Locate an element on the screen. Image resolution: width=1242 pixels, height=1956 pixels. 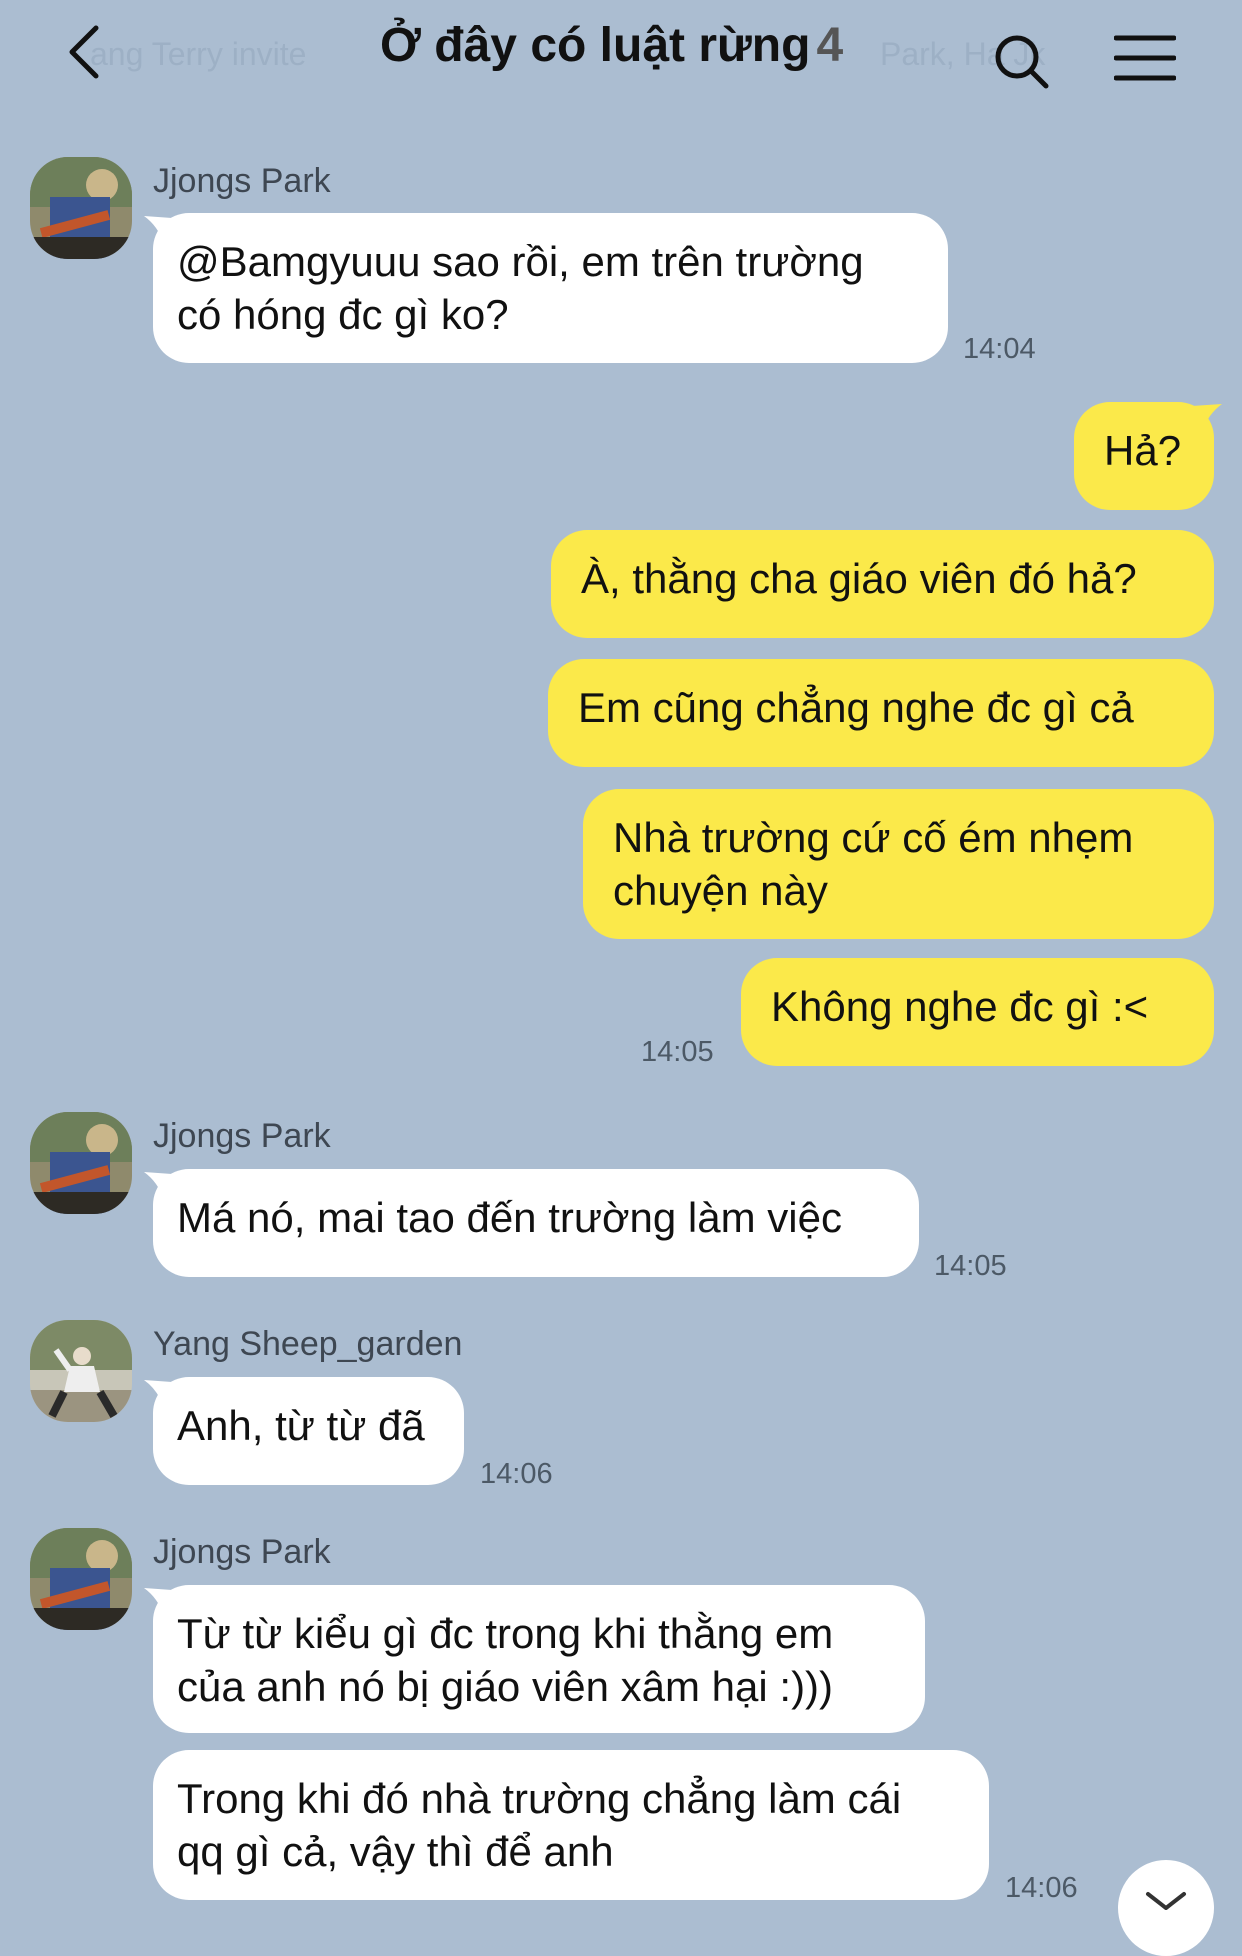
message-bubble: Nhà trường cứ cố ém nhẹm chuyện này is located at coordinates (898, 864).